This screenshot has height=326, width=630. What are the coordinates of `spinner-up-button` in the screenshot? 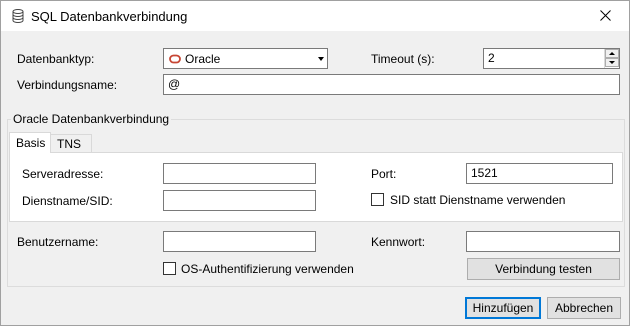 It's located at (612, 53).